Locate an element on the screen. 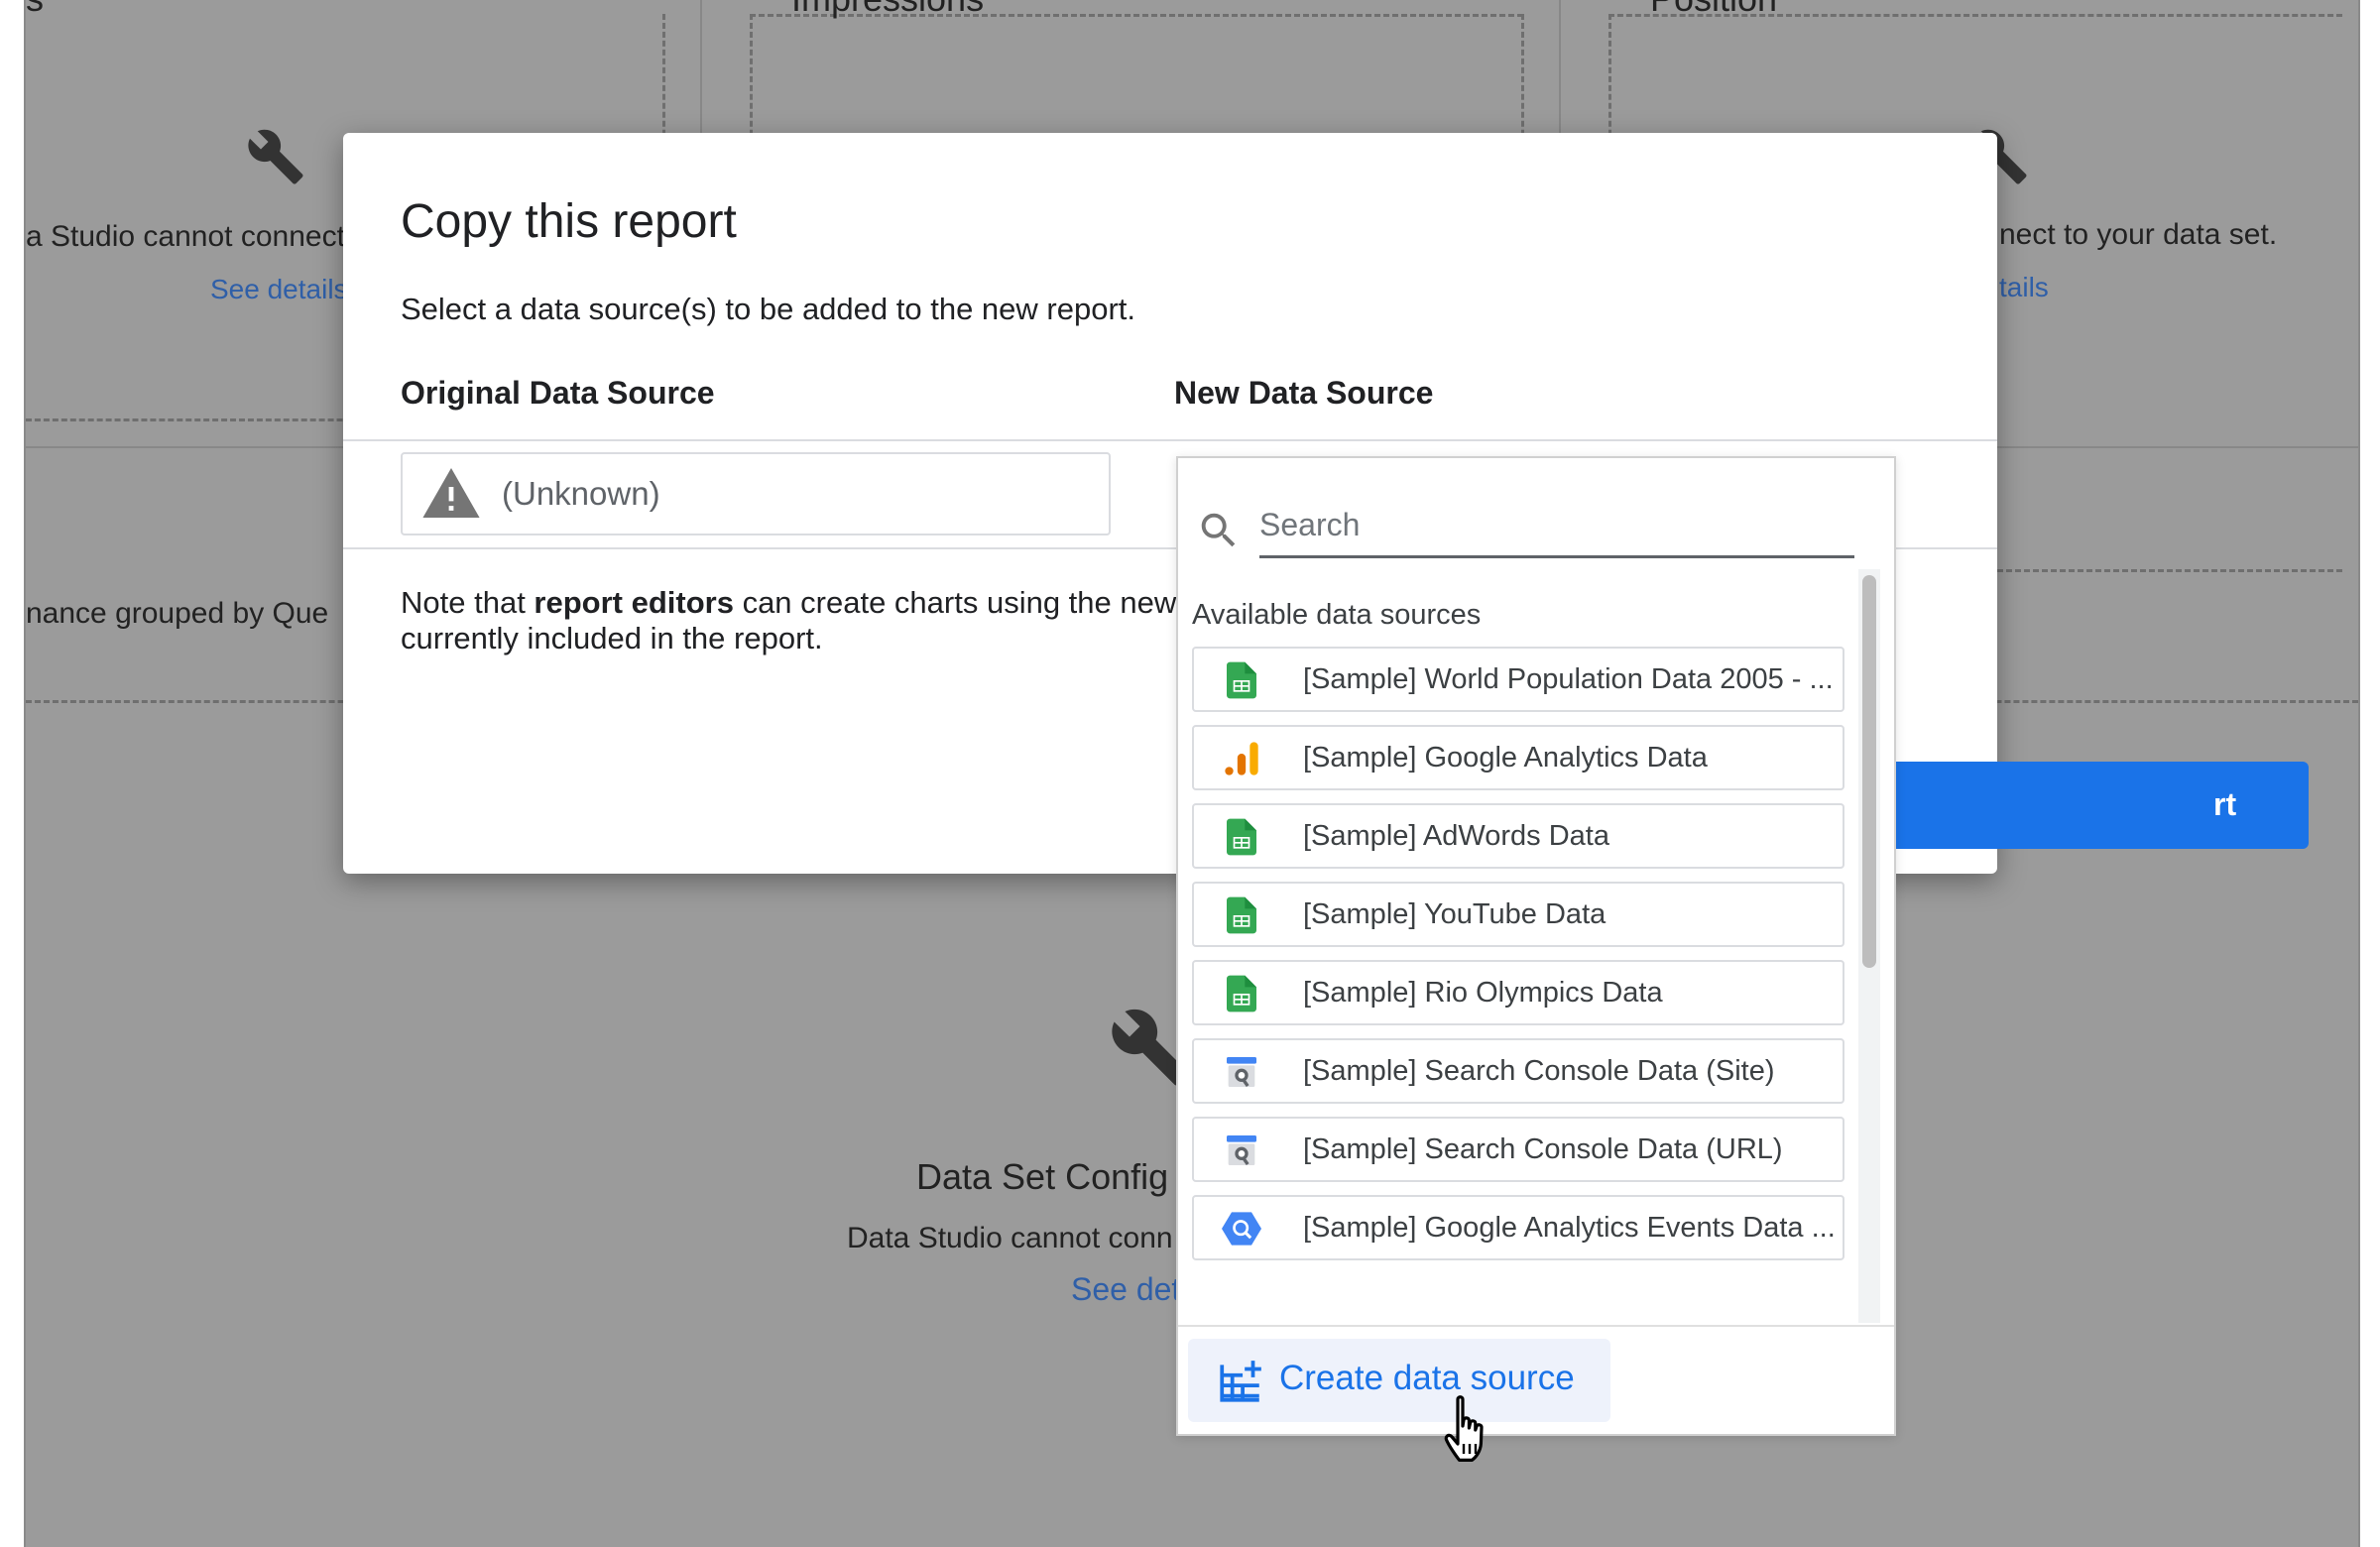  add-data-source-icon is located at coordinates (1240, 1381).